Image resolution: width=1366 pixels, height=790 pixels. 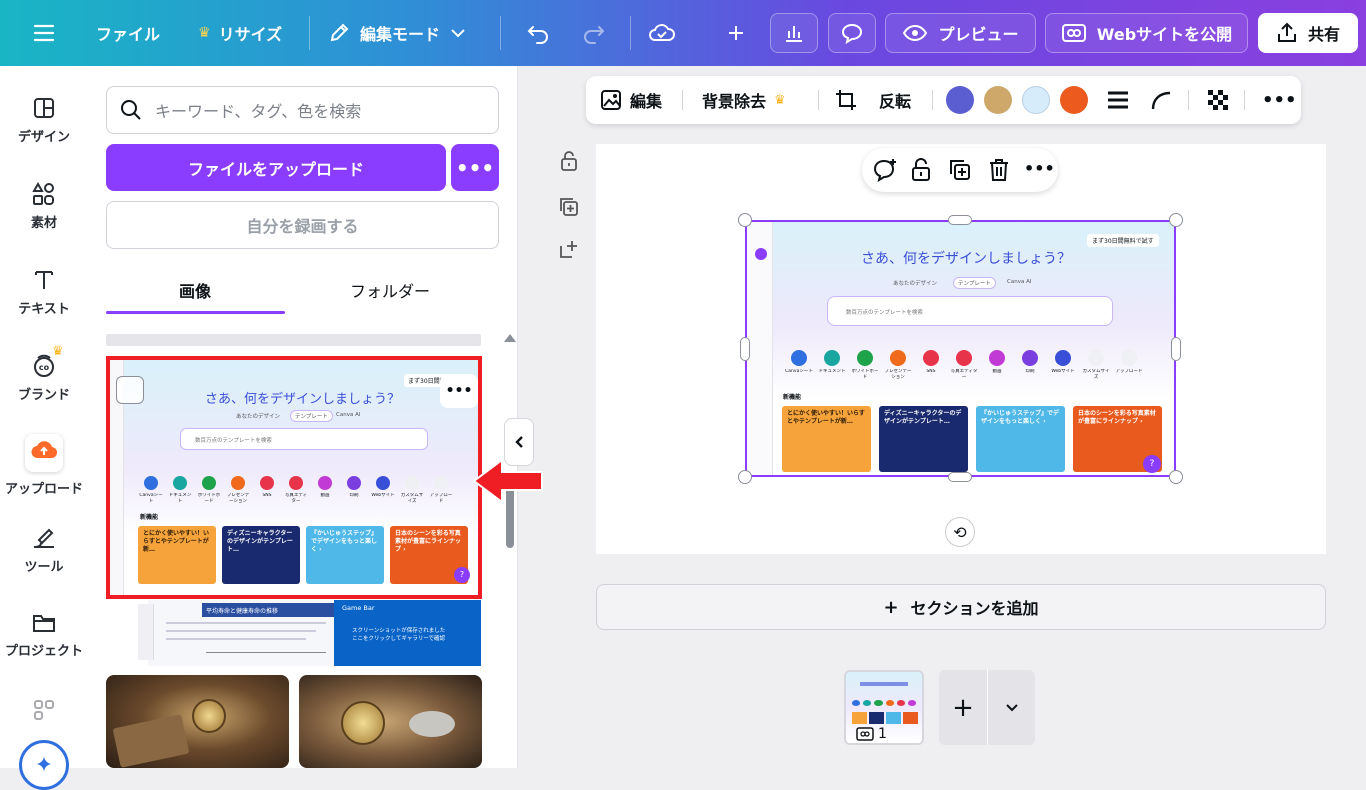 What do you see at coordinates (966, 259) in the screenshot?
I see `canvas-mock-headline: さあ、何をデザインしましょう？` at bounding box center [966, 259].